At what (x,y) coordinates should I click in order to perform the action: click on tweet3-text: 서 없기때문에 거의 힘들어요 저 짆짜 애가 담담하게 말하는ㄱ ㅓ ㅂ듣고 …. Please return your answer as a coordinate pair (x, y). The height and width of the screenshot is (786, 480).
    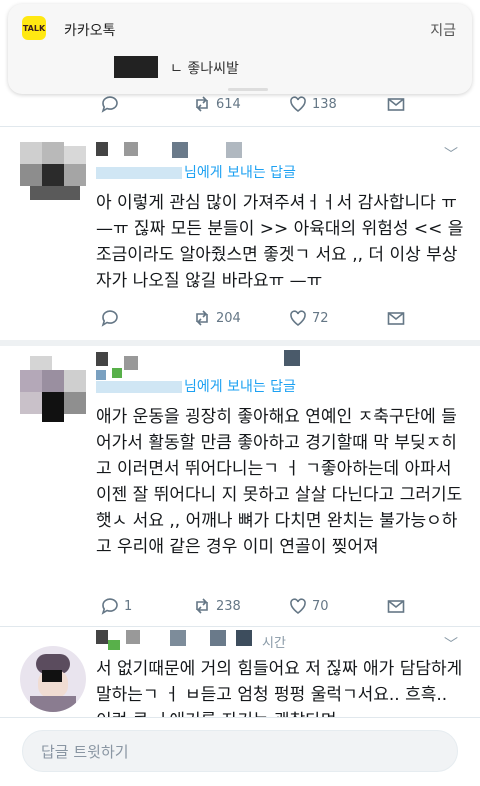
    Looking at the image, I should click on (279, 688).